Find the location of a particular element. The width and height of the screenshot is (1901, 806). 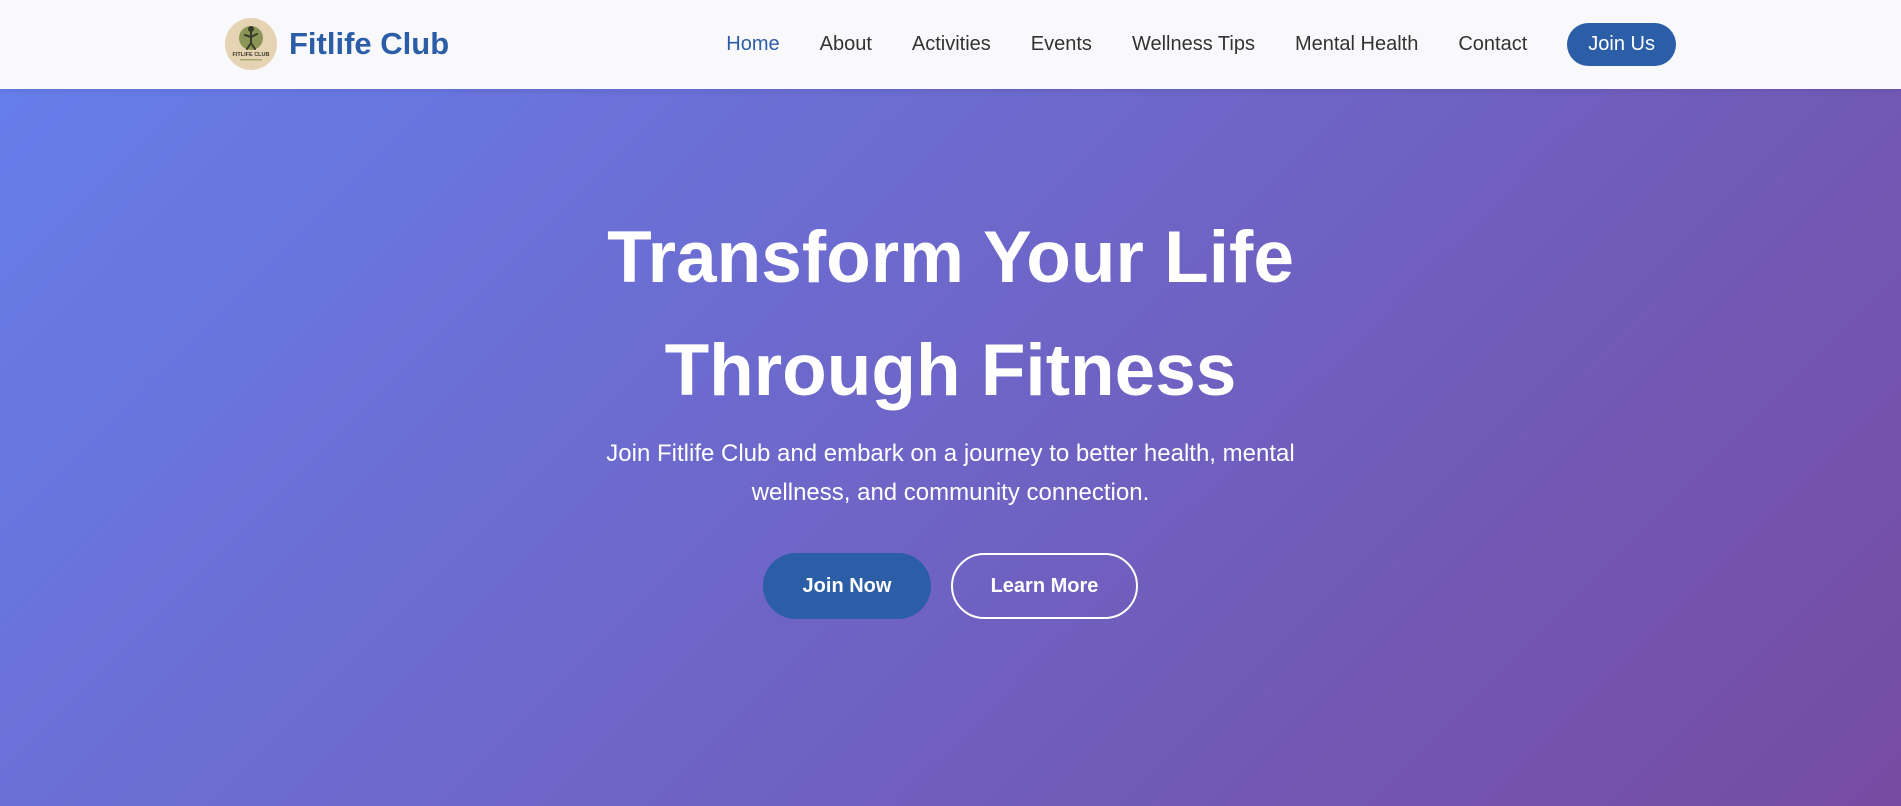

nav-wellness-tips: Wellness Tips is located at coordinates (1193, 44).